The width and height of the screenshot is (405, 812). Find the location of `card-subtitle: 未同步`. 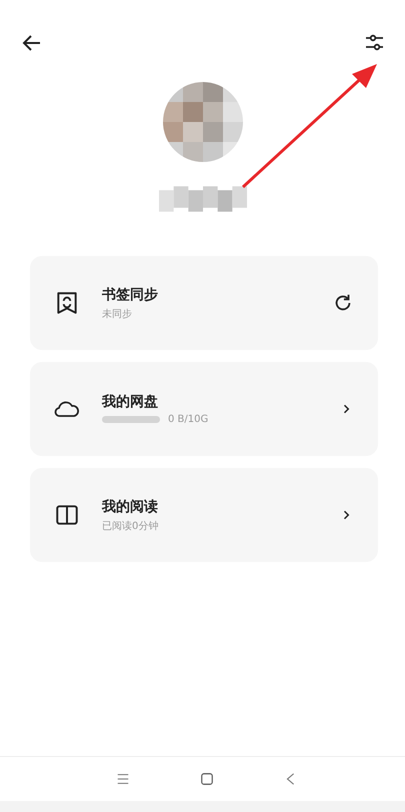

card-subtitle: 未同步 is located at coordinates (117, 314).